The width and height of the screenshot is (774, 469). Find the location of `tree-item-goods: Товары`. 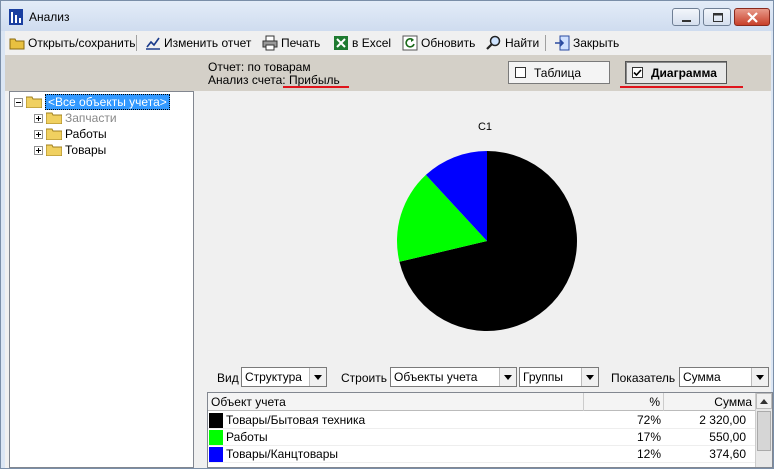

tree-item-goods: Товары is located at coordinates (70, 150).